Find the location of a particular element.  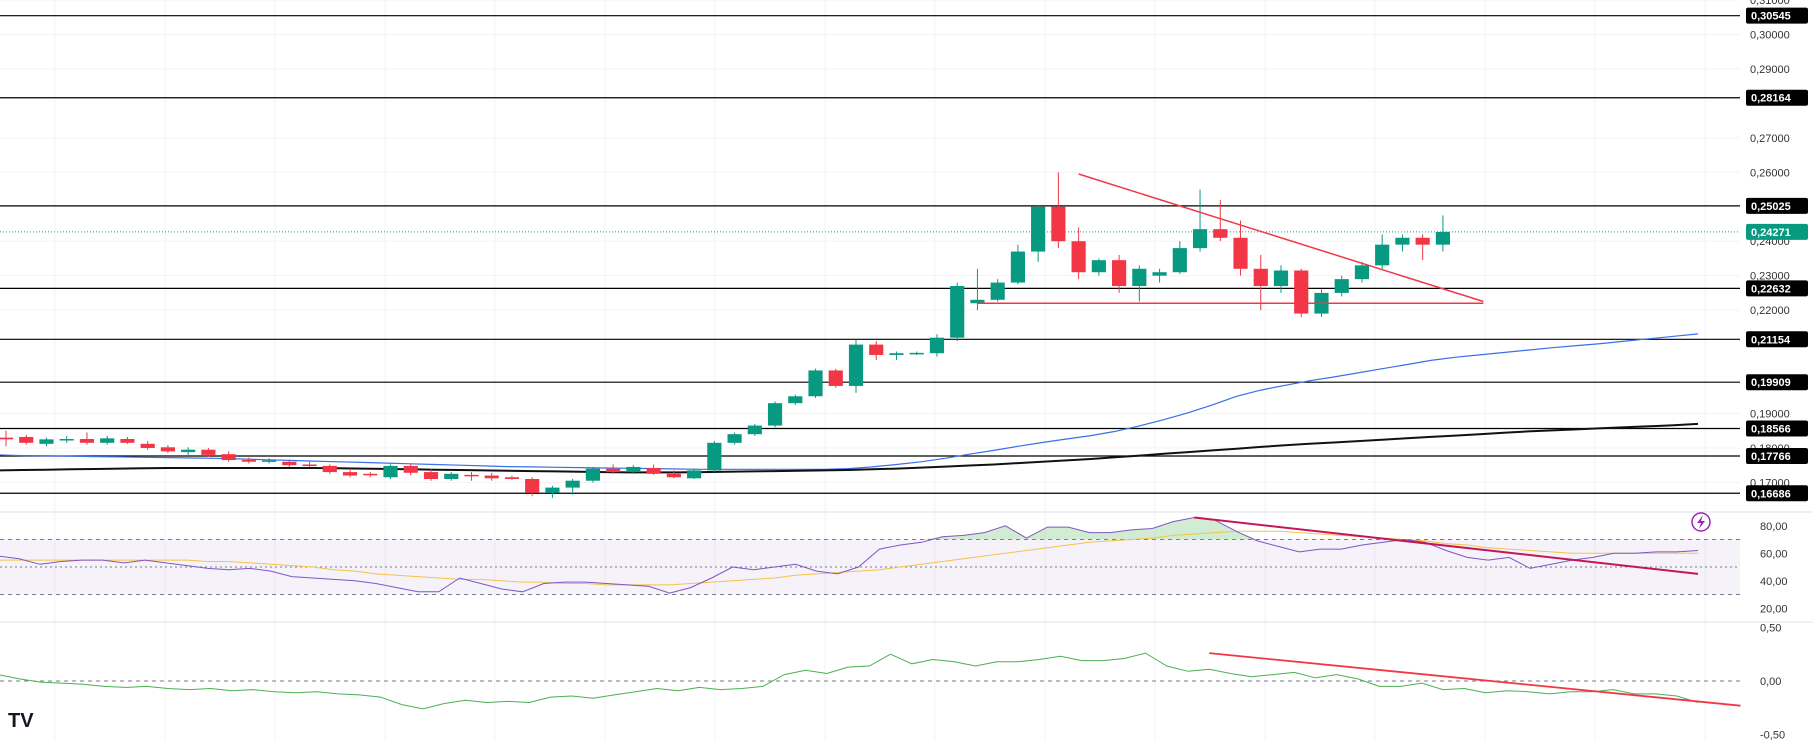

level-tag-label: 0,18566 is located at coordinates (1771, 429).